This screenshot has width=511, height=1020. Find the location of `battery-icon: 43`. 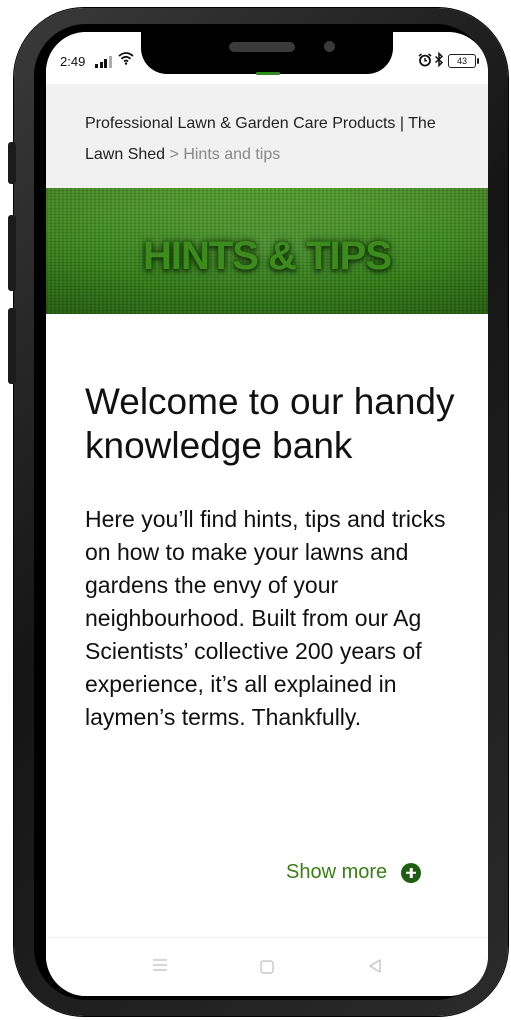

battery-icon: 43 is located at coordinates (463, 61).